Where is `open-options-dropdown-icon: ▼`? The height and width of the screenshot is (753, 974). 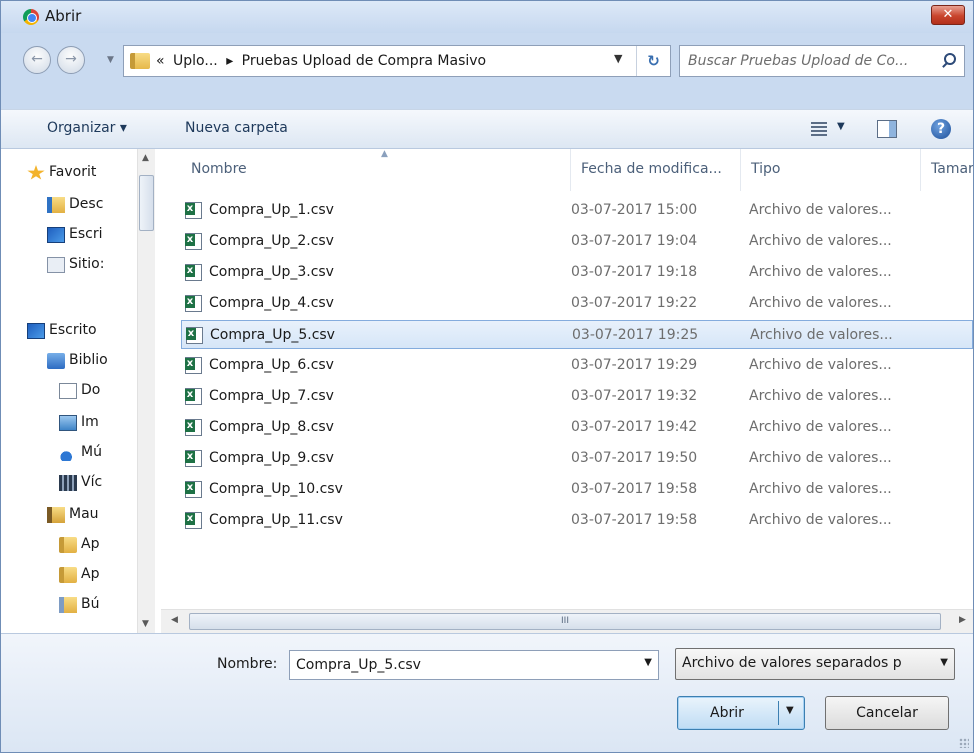 open-options-dropdown-icon: ▼ is located at coordinates (790, 710).